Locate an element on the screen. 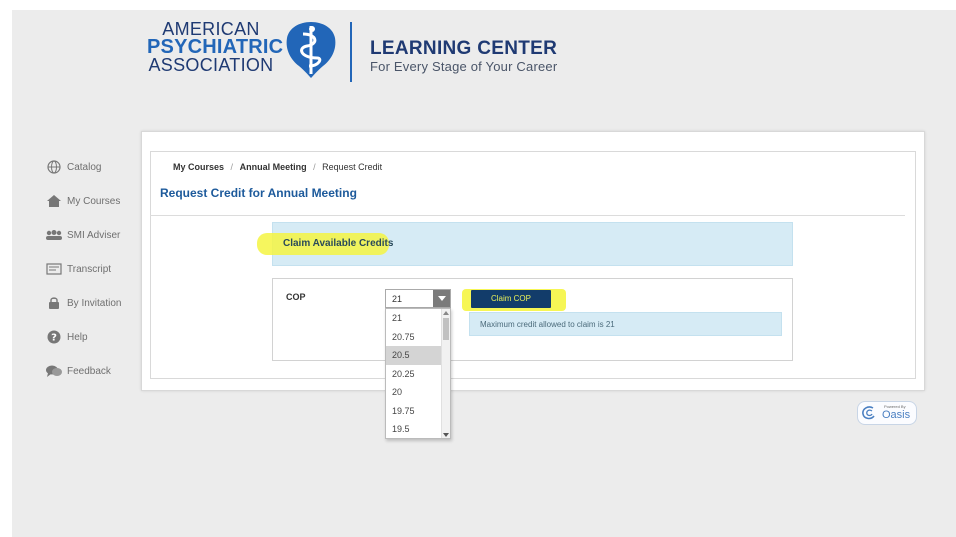  credit-dropdown-list: 21 20.75 20.5 20.25 20 19.75 19.5 is located at coordinates (418, 373).